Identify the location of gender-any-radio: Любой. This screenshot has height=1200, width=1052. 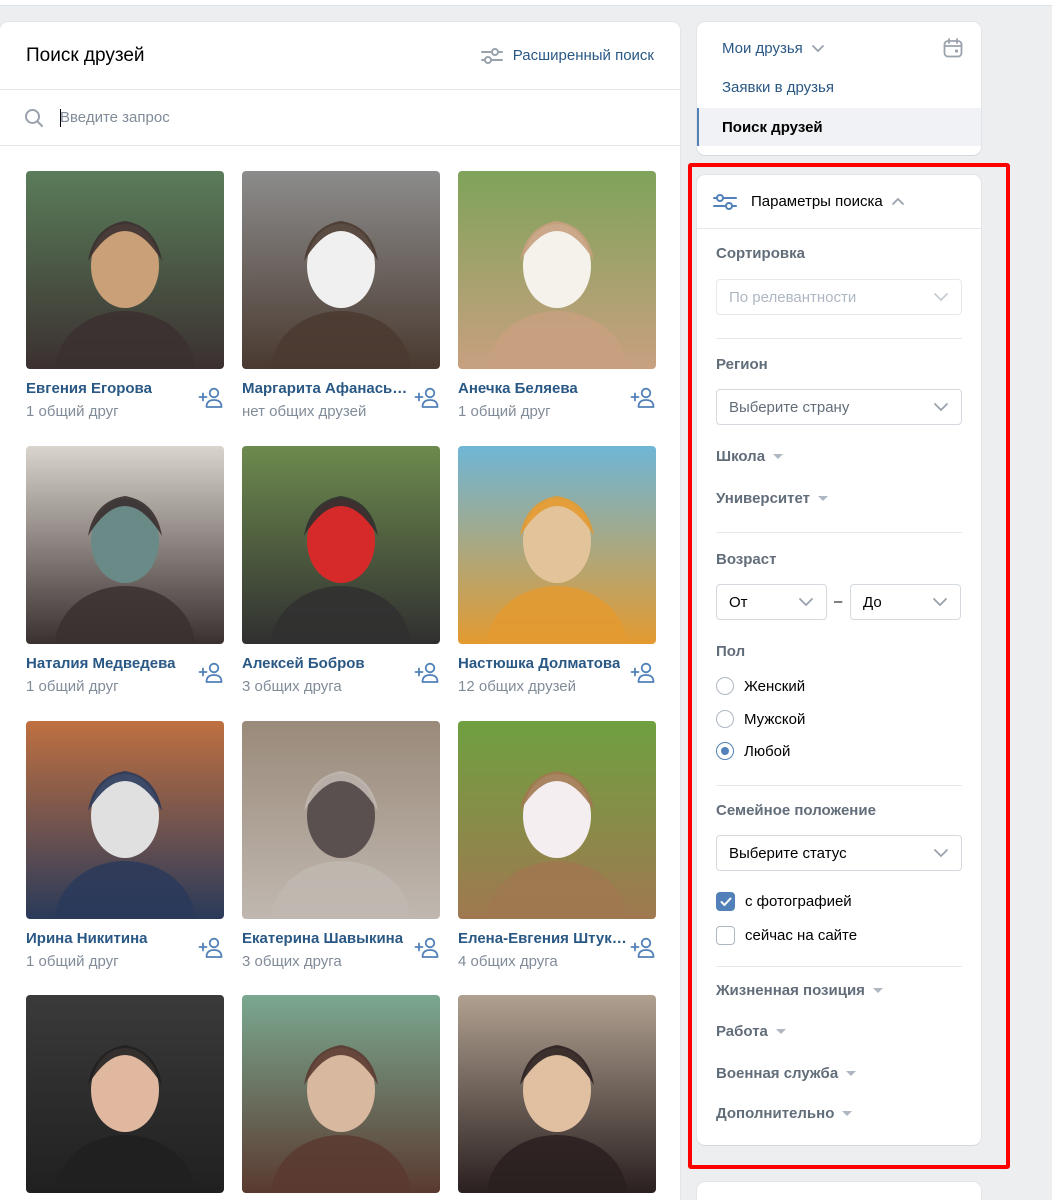
(753, 751).